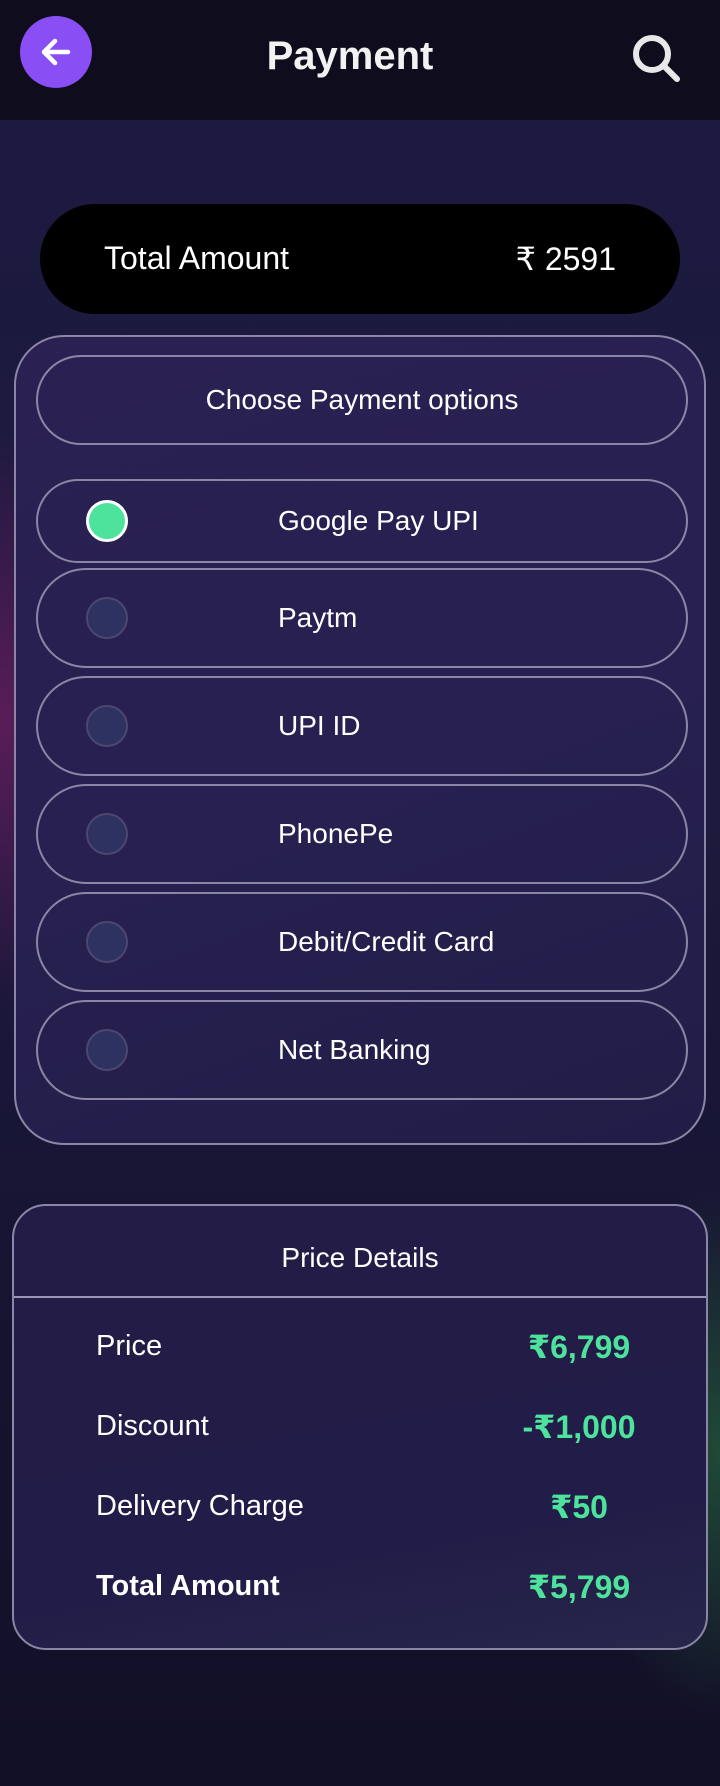 Image resolution: width=720 pixels, height=1786 pixels. I want to click on price-value: ₹6,799, so click(579, 1347).